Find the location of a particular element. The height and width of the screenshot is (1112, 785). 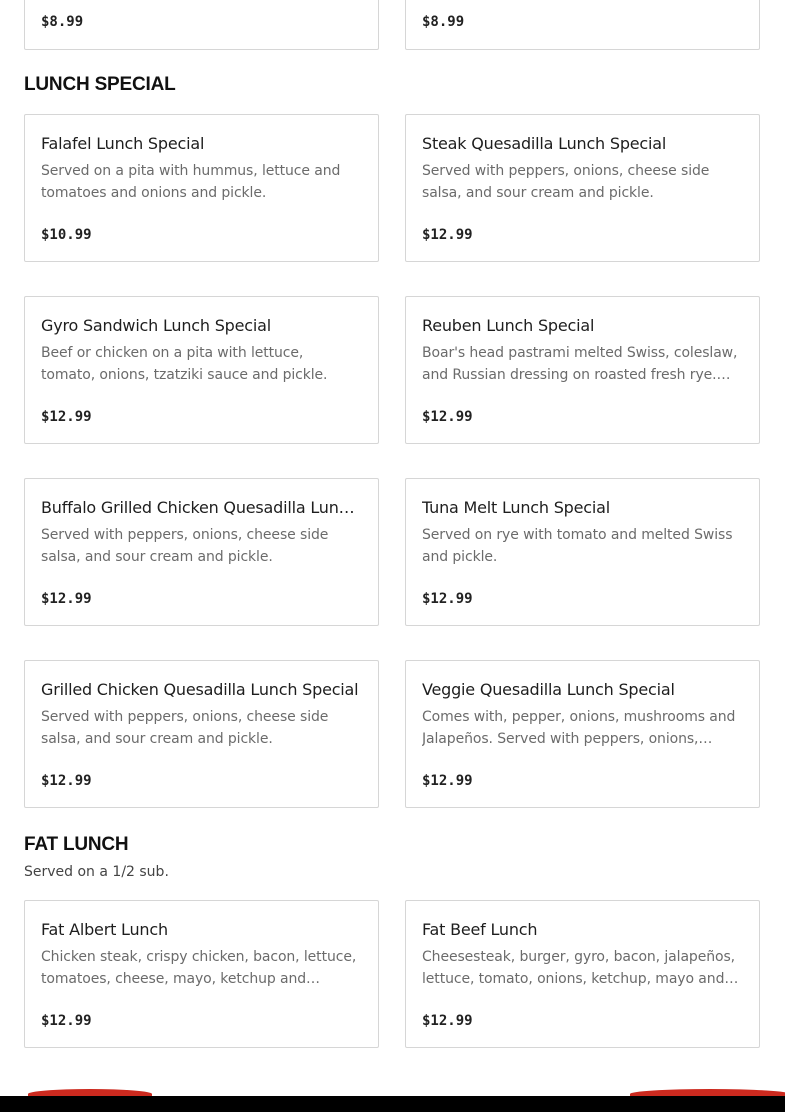

item-name: Fat Beef Lunch is located at coordinates (480, 929).